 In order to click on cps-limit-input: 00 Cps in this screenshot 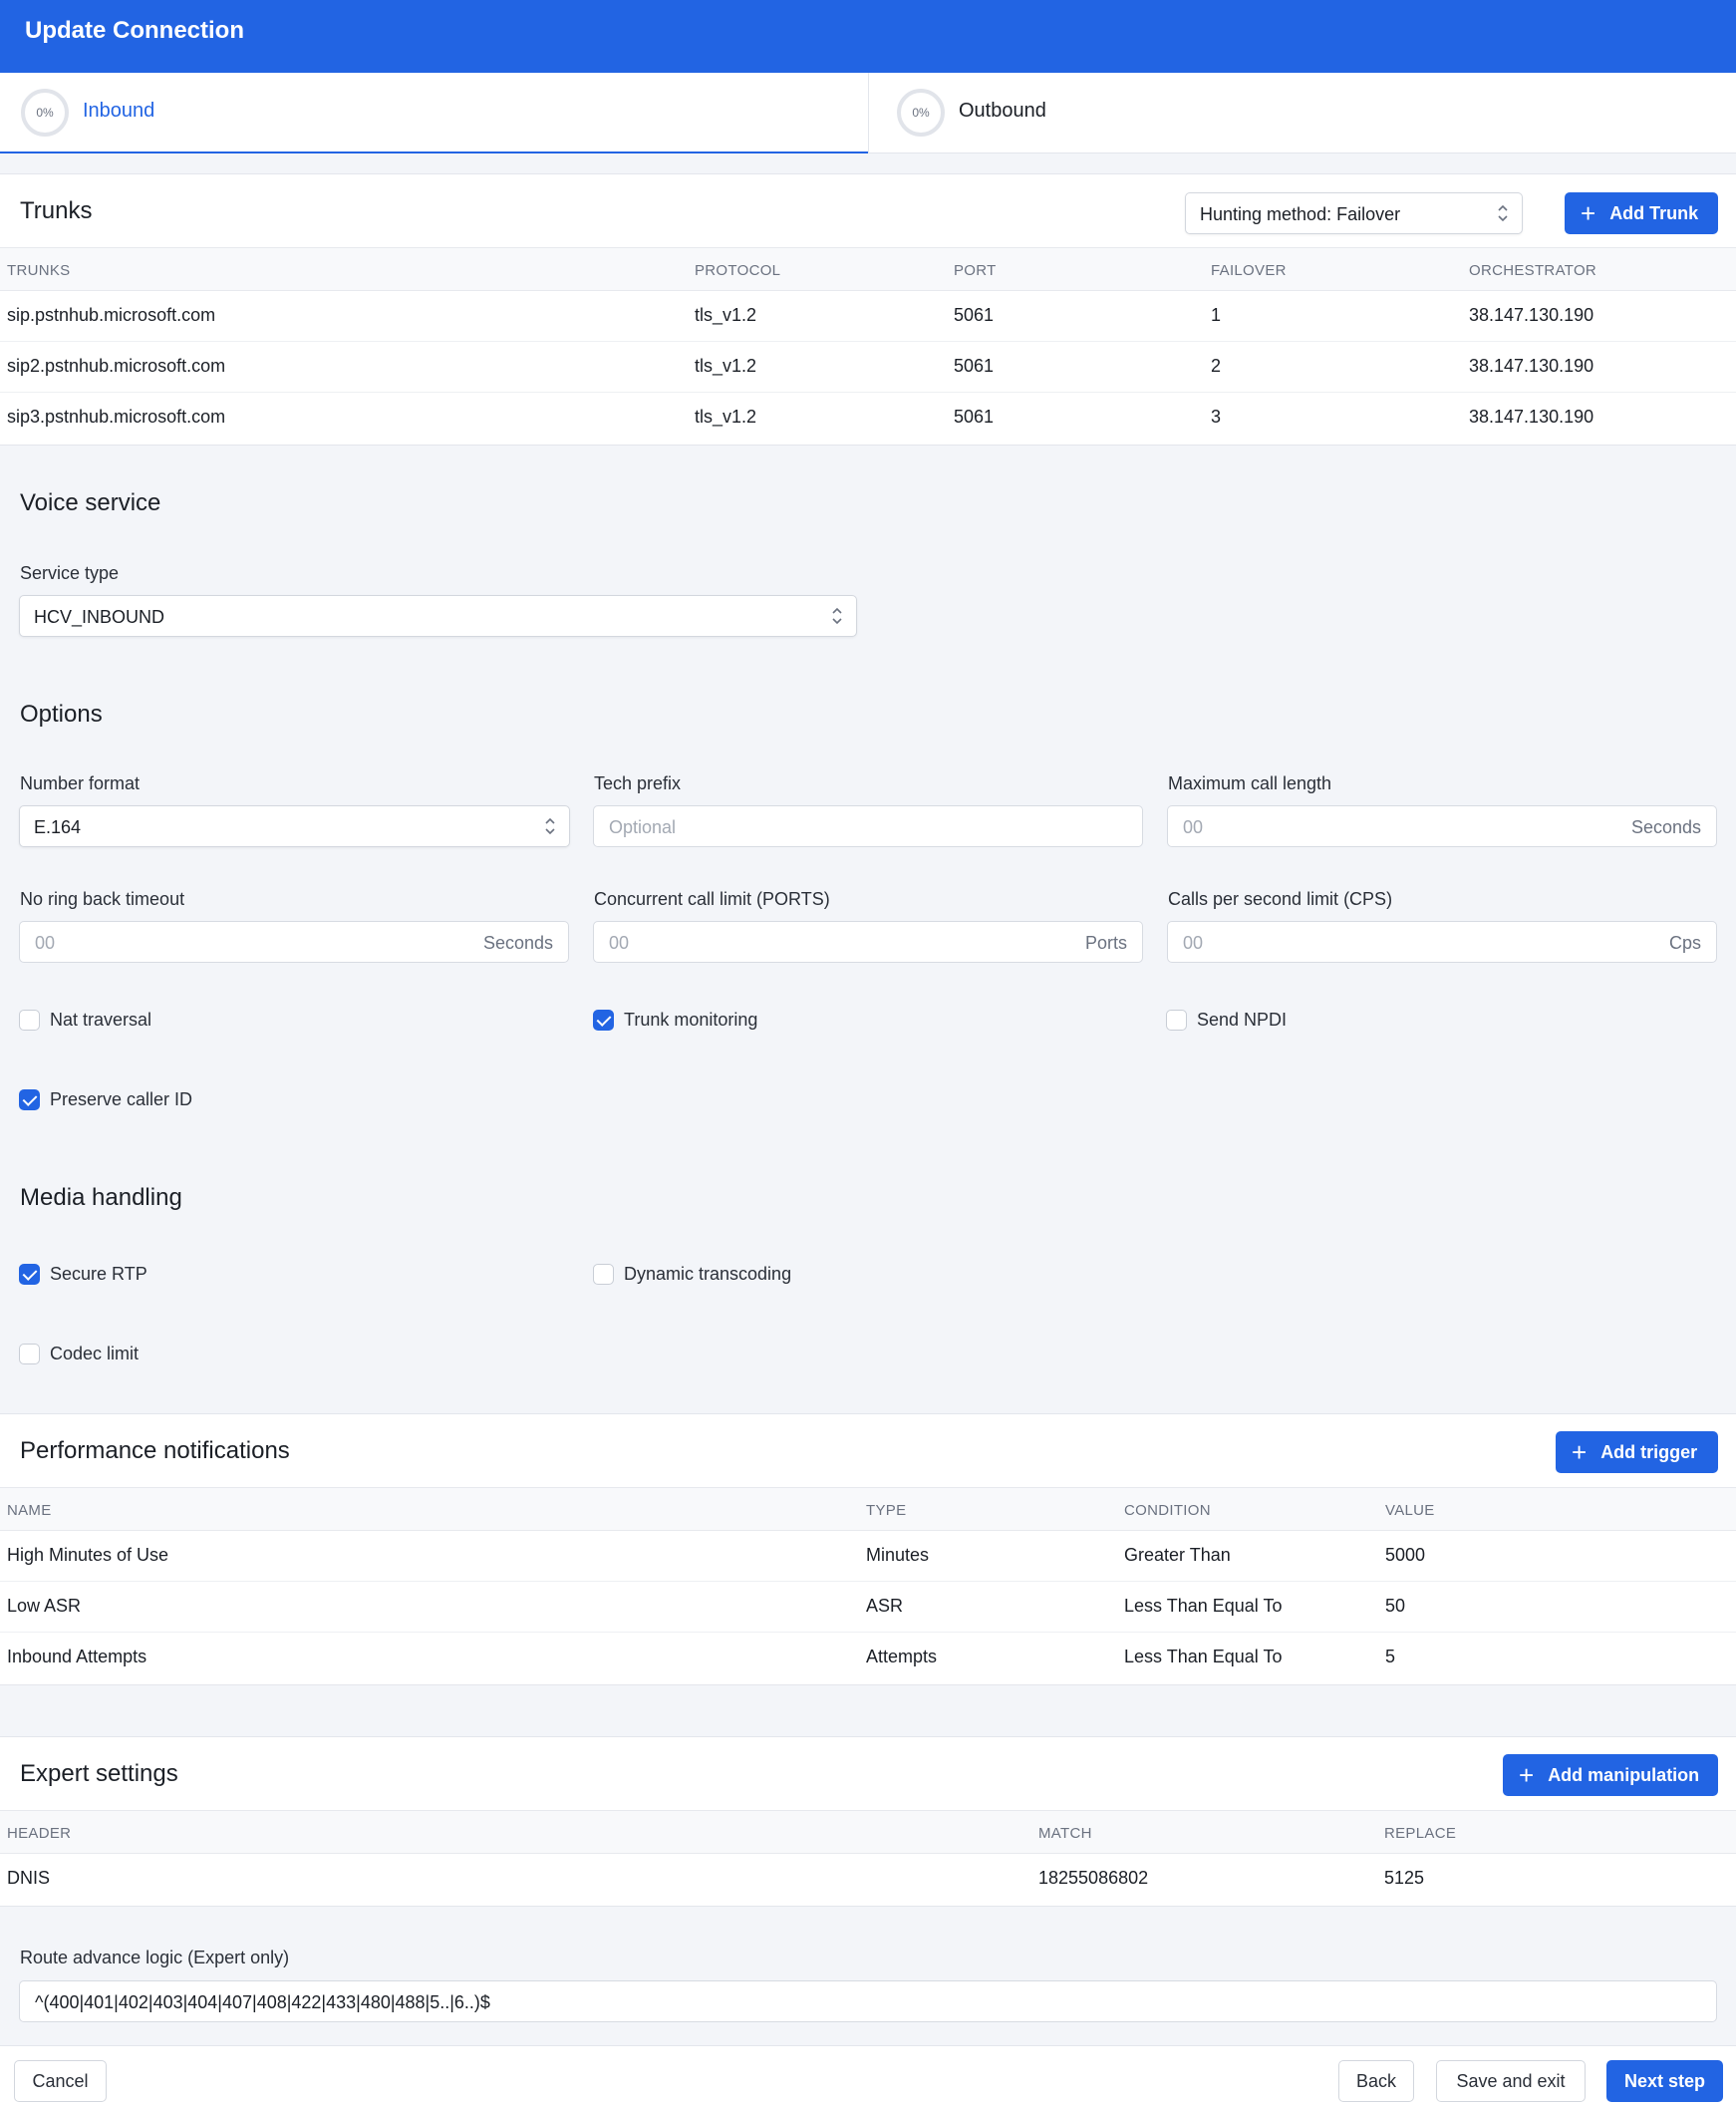, I will do `click(1442, 942)`.